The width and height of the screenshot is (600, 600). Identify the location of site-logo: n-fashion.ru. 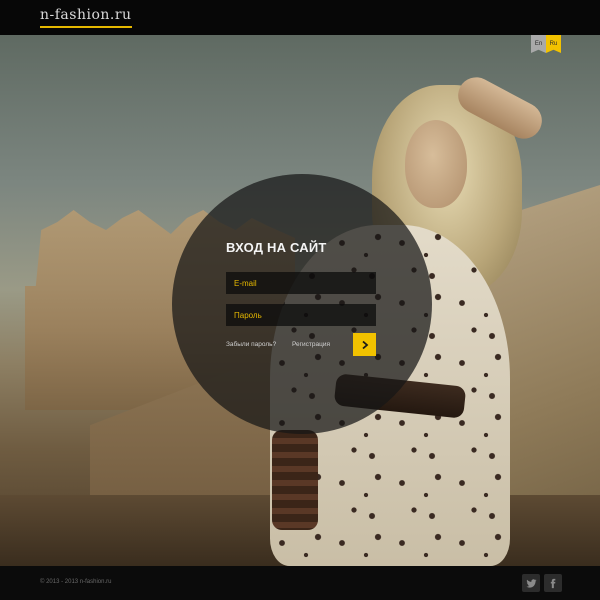
(86, 17).